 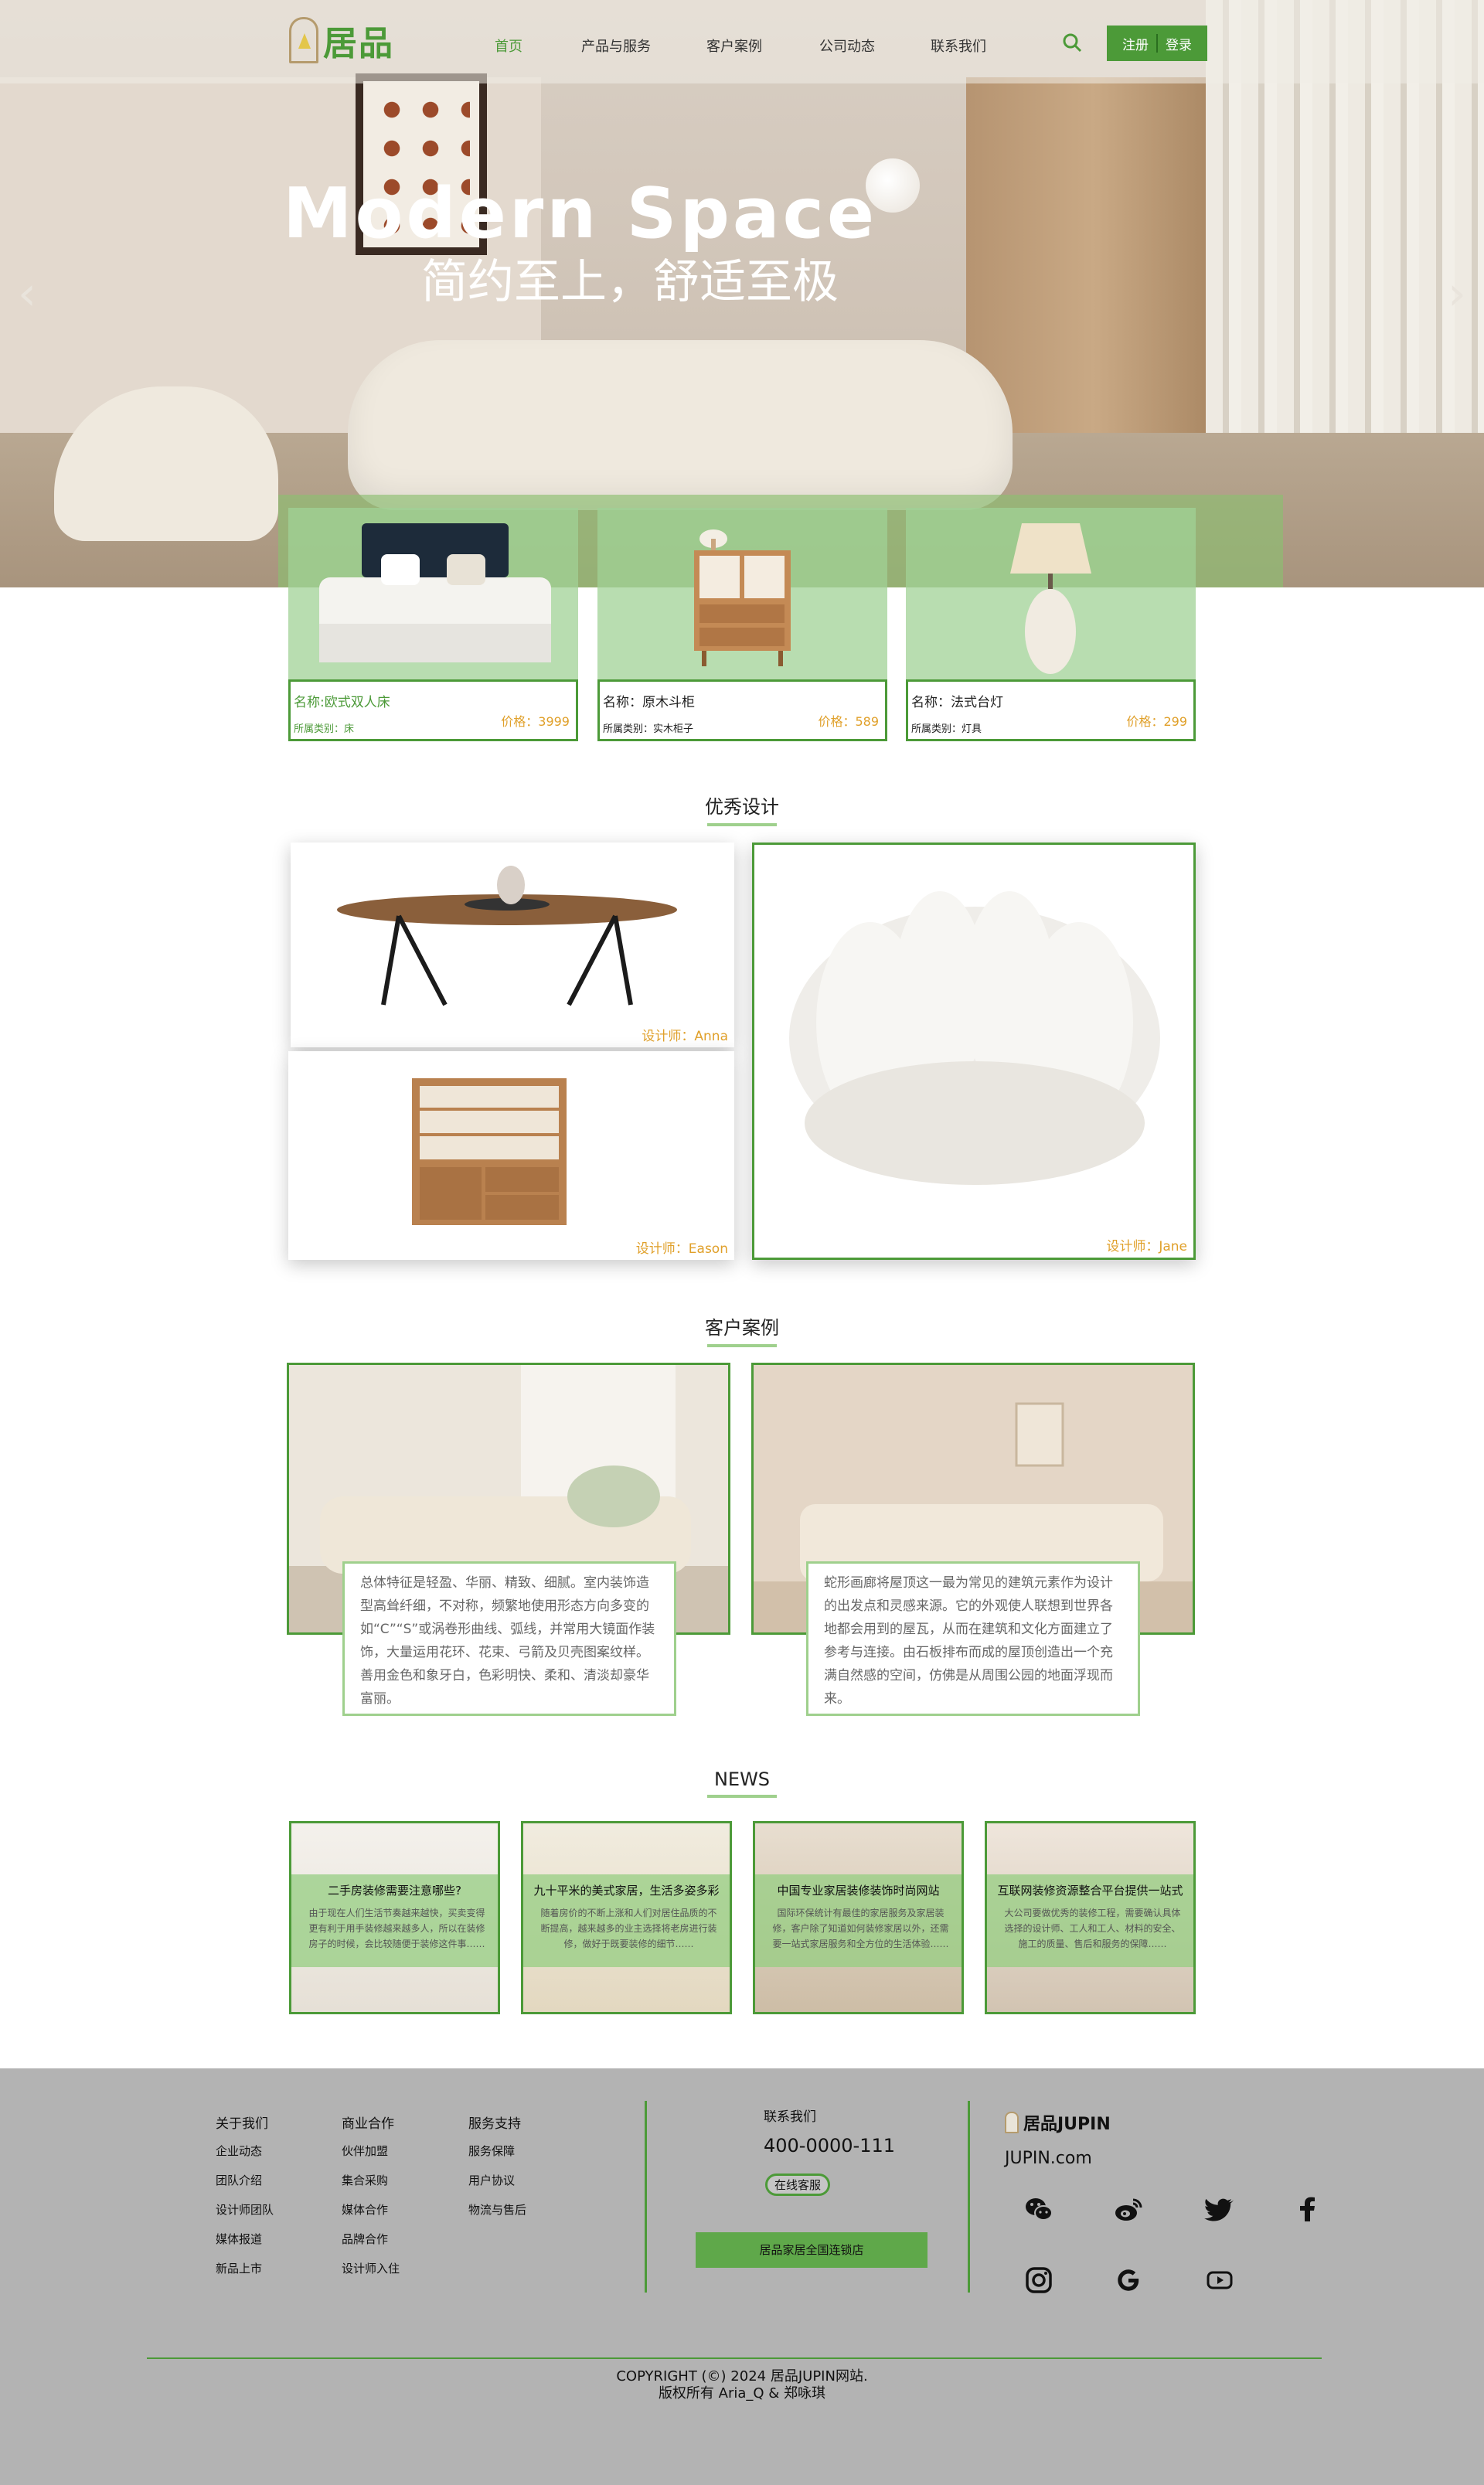 I want to click on cases-section-title: 客户案例, so click(x=742, y=1329).